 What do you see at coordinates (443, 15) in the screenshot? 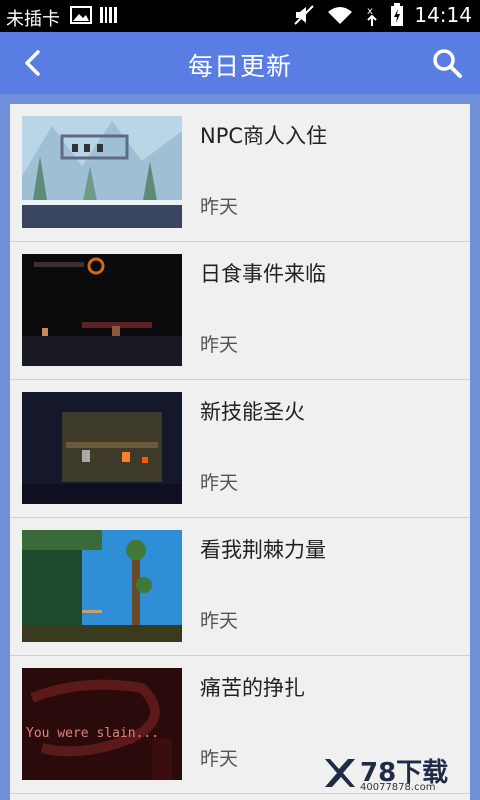
I see `status-time: 14:14` at bounding box center [443, 15].